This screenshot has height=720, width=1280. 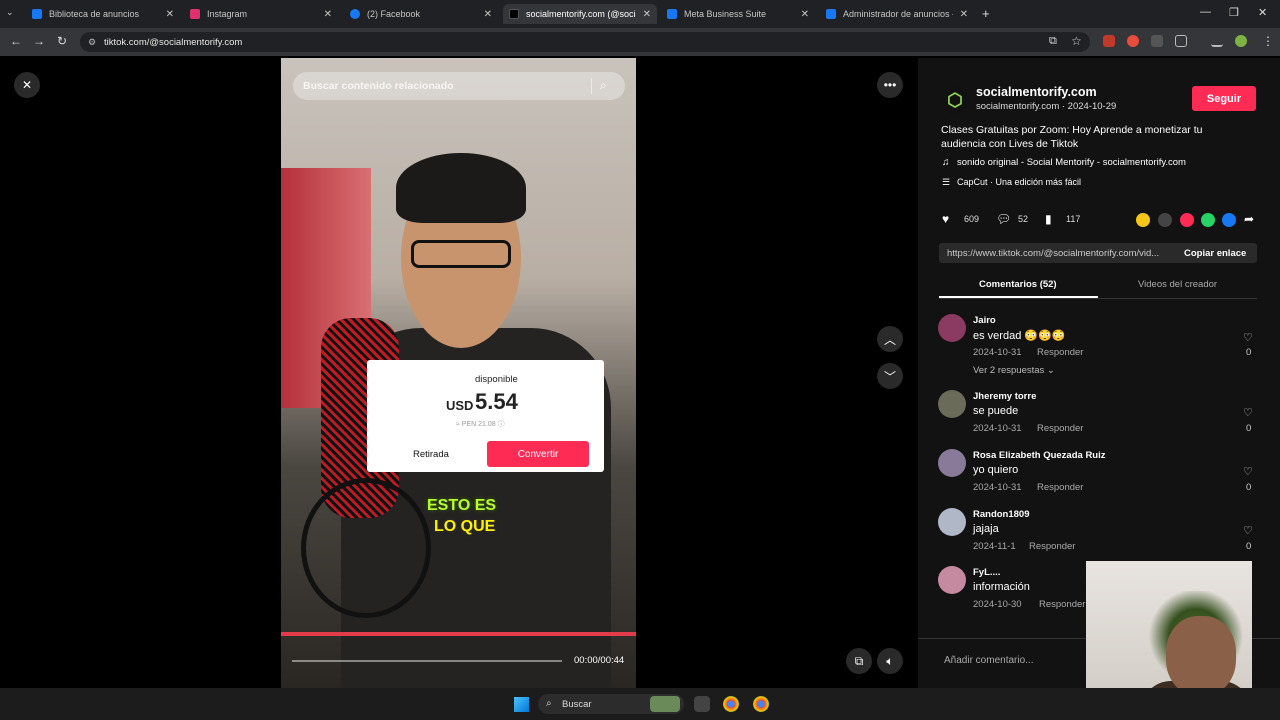 I want to click on capcut-icon: ☰, so click(x=946, y=182).